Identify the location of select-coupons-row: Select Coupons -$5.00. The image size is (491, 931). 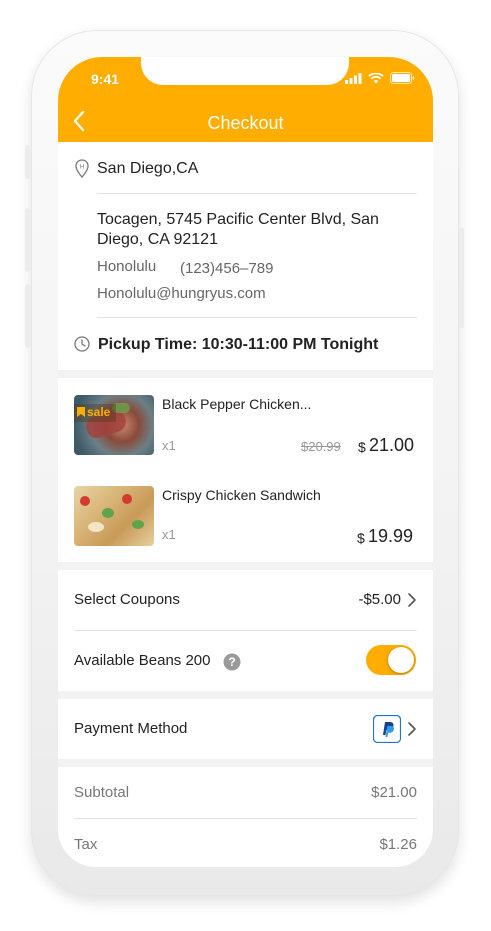
(245, 600).